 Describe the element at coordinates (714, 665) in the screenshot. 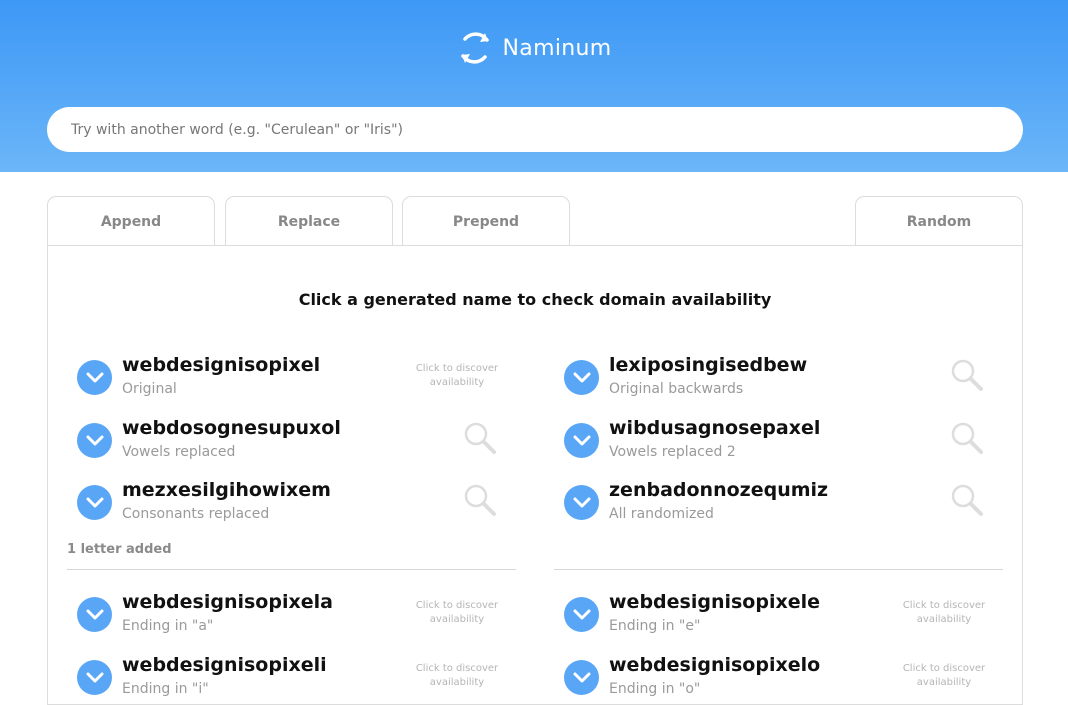

I see `generated-name: webdesignisopixelo` at that location.